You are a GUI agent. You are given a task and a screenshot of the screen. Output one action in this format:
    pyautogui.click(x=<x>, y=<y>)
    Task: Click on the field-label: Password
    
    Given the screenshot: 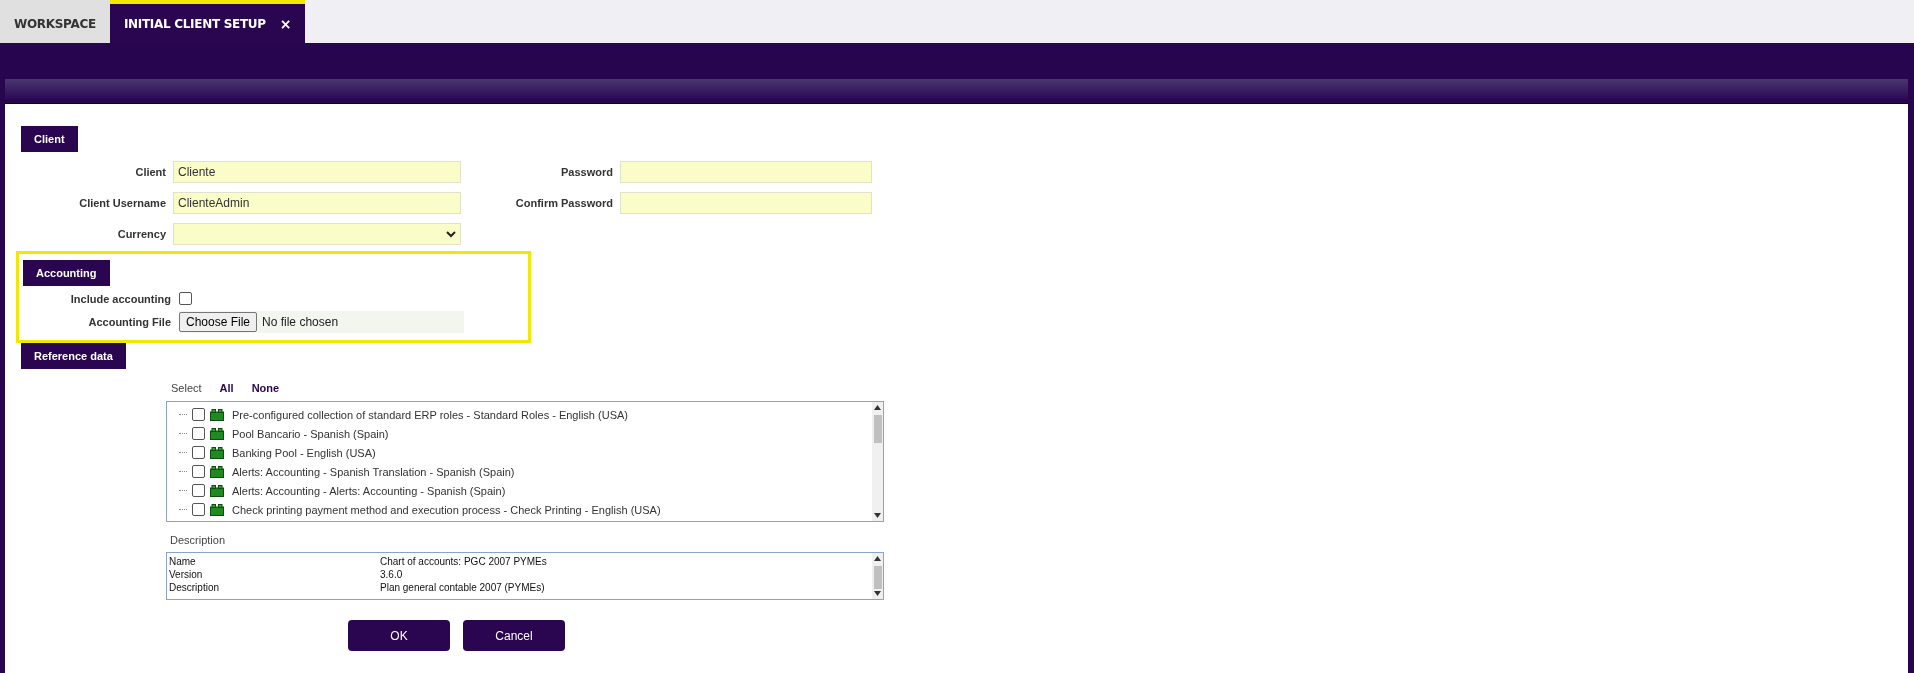 What is the action you would take?
    pyautogui.click(x=586, y=172)
    